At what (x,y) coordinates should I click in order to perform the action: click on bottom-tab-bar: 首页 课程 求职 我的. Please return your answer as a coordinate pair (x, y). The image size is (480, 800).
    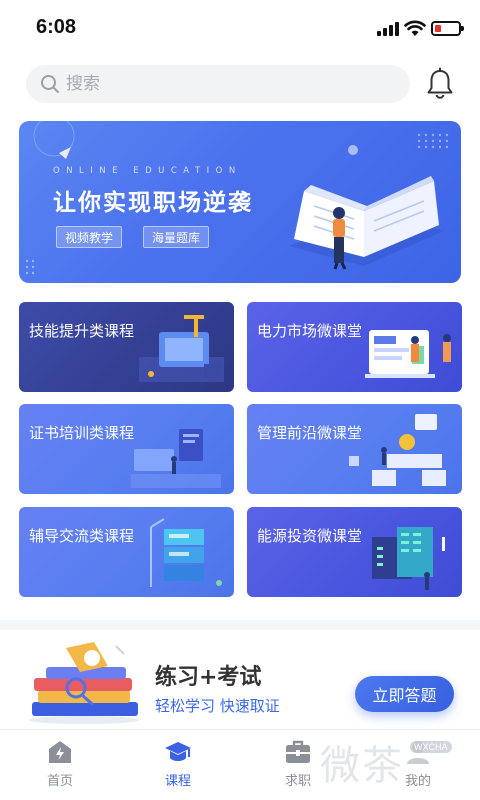
    Looking at the image, I should click on (240, 764).